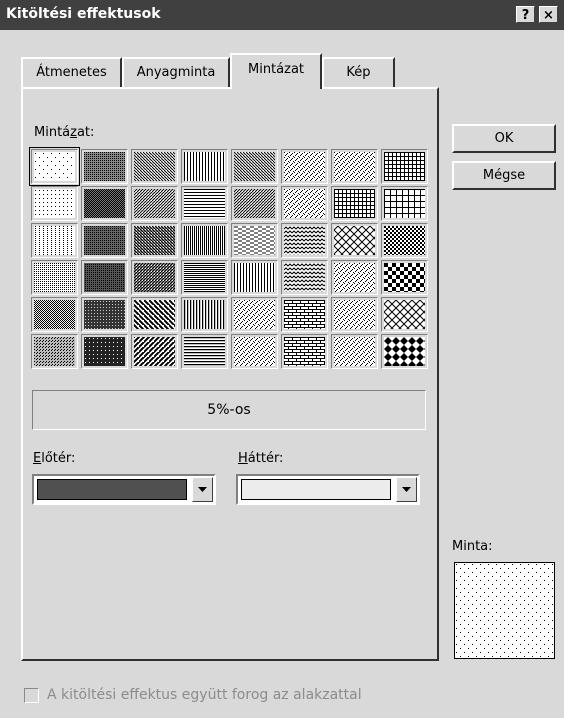 The height and width of the screenshot is (718, 564). Describe the element at coordinates (229, 410) in the screenshot. I see `selected-pattern-name: 5%-os` at that location.